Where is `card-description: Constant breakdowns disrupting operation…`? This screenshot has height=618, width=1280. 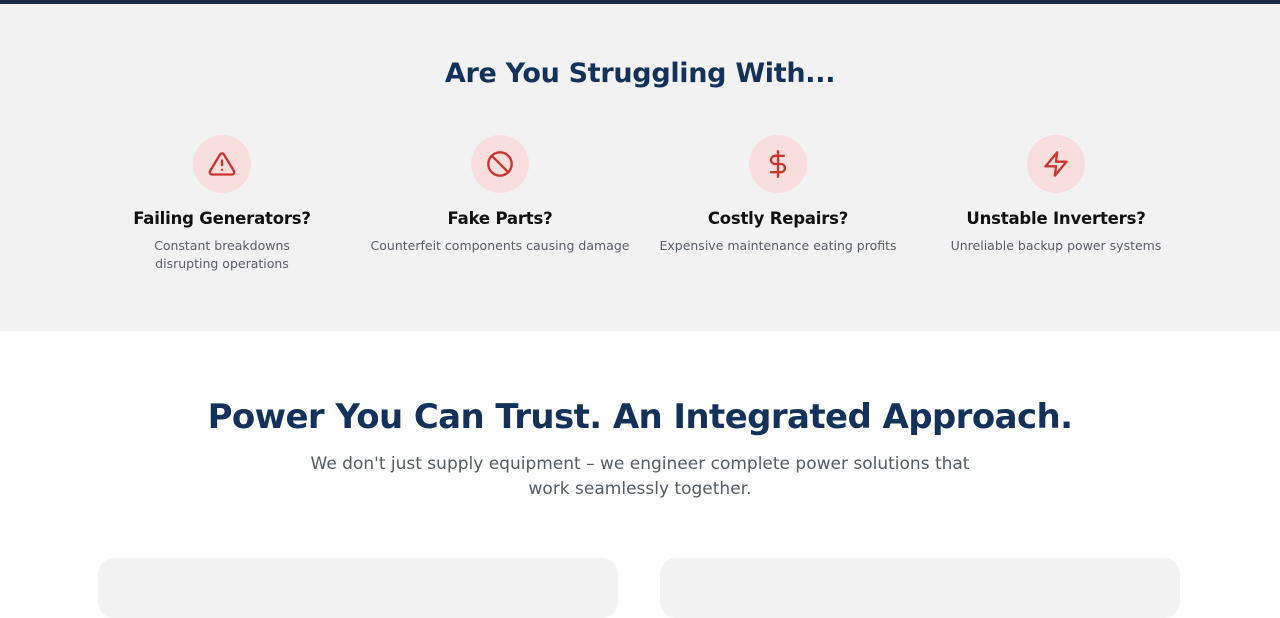 card-description: Constant breakdowns disrupting operation… is located at coordinates (222, 254).